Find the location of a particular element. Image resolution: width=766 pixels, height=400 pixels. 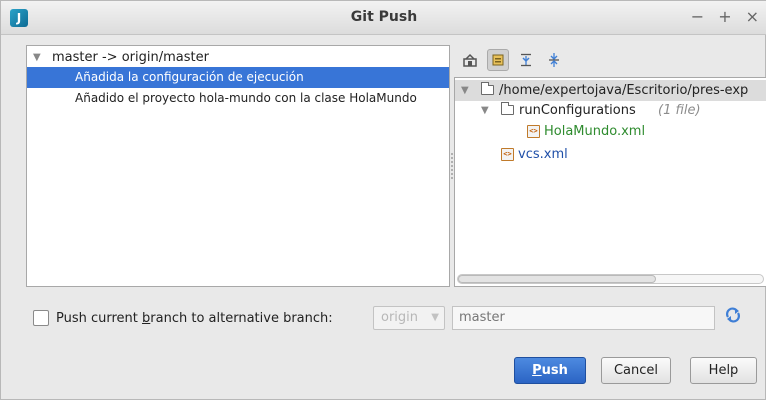

alternative-branch-checkbox is located at coordinates (41, 318).